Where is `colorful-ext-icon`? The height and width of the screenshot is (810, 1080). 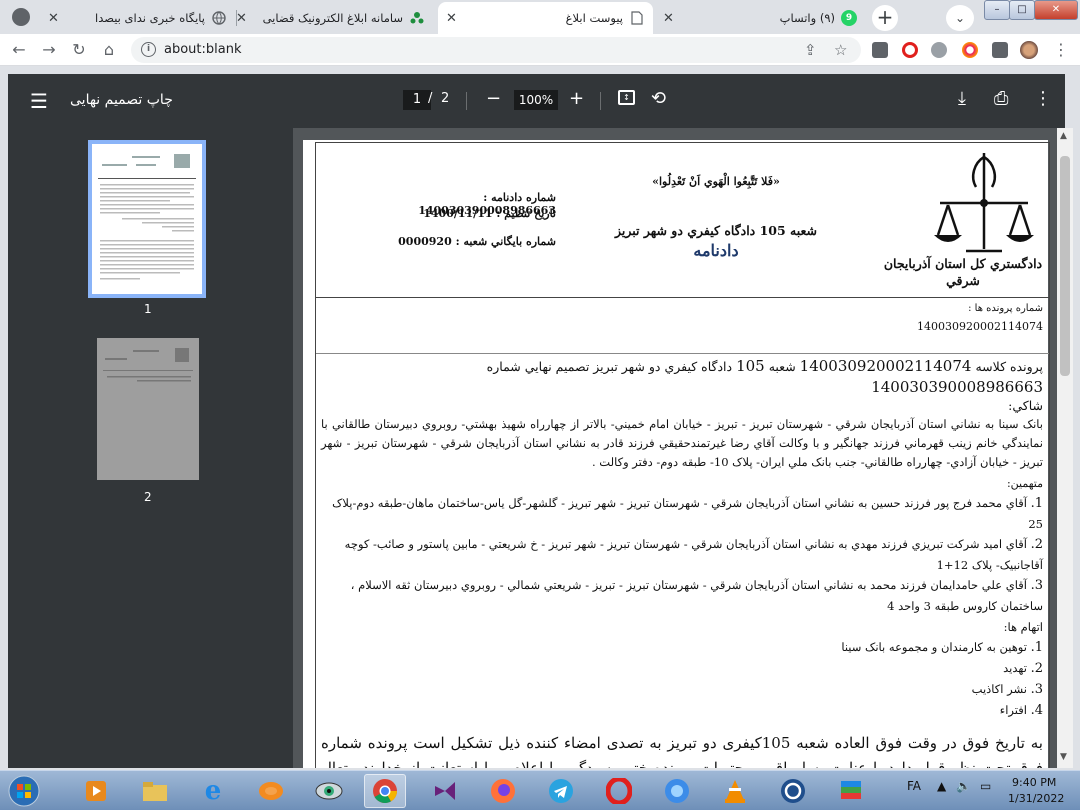 colorful-ext-icon is located at coordinates (970, 50).